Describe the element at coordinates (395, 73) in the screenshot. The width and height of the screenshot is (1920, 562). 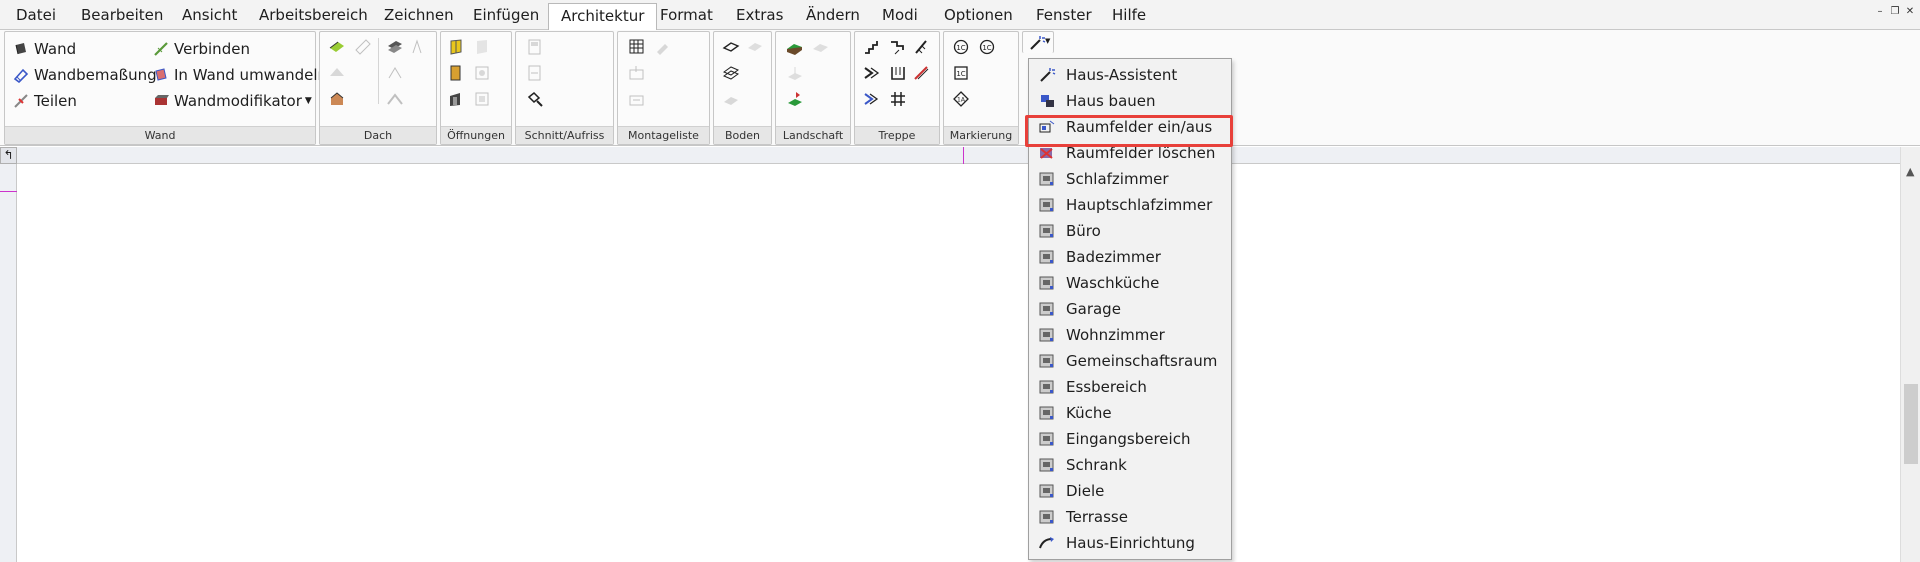
I see `roof-join-icon` at that location.